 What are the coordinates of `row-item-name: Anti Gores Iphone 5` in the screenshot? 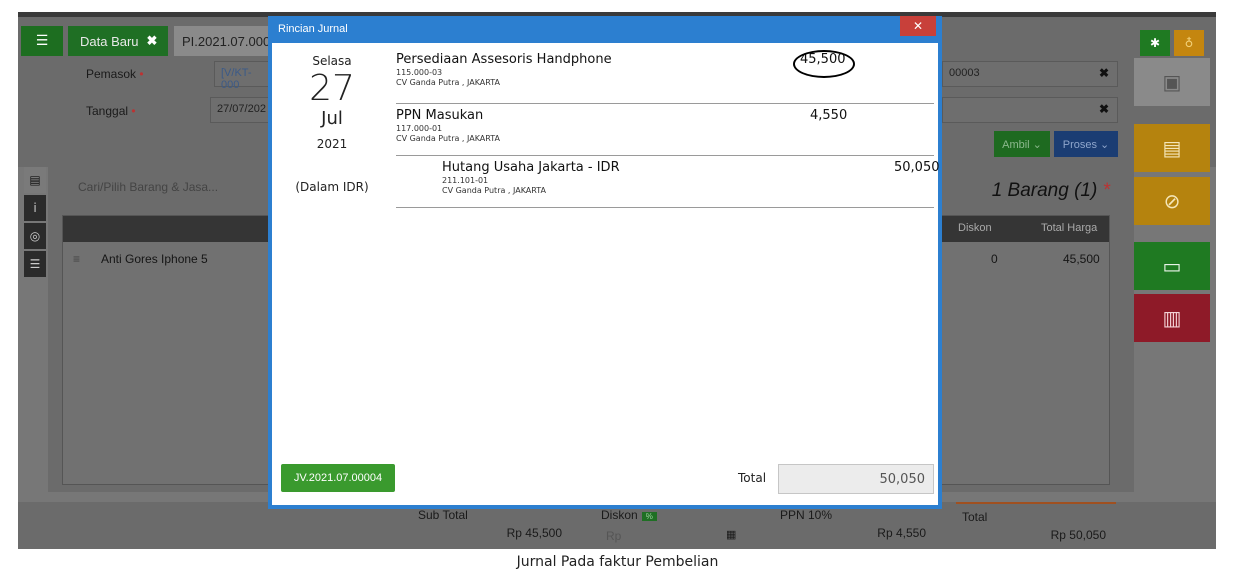 It's located at (154, 259).